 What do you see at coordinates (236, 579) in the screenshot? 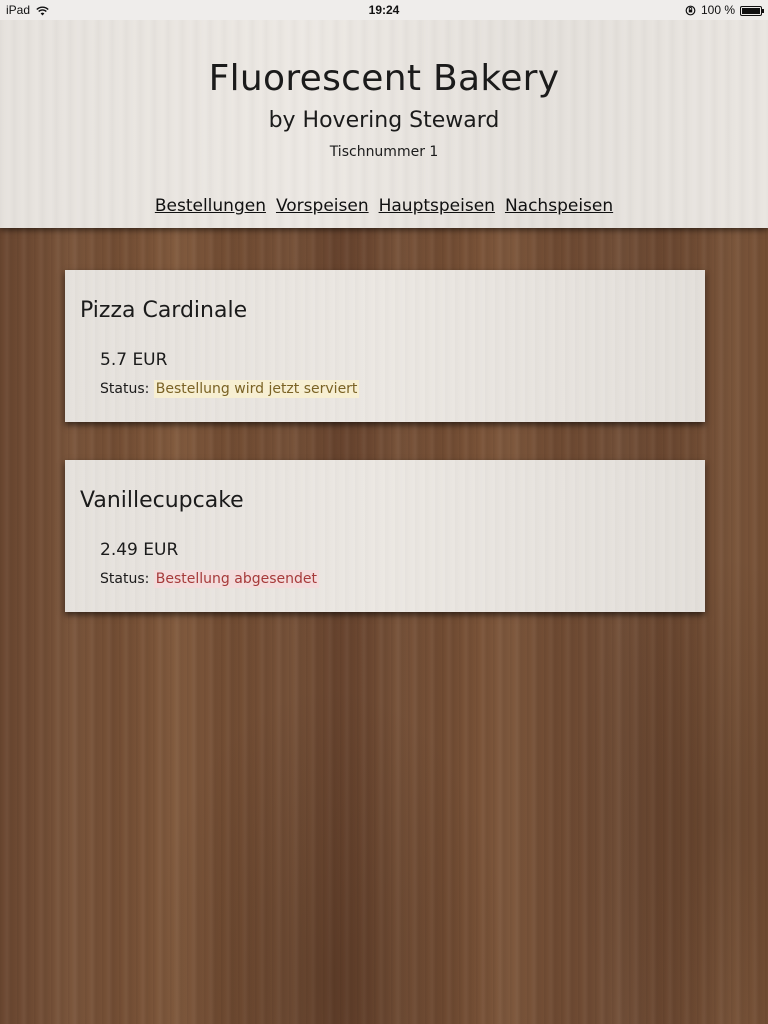
I see `status-badge: Bestellung abgesendet` at bounding box center [236, 579].